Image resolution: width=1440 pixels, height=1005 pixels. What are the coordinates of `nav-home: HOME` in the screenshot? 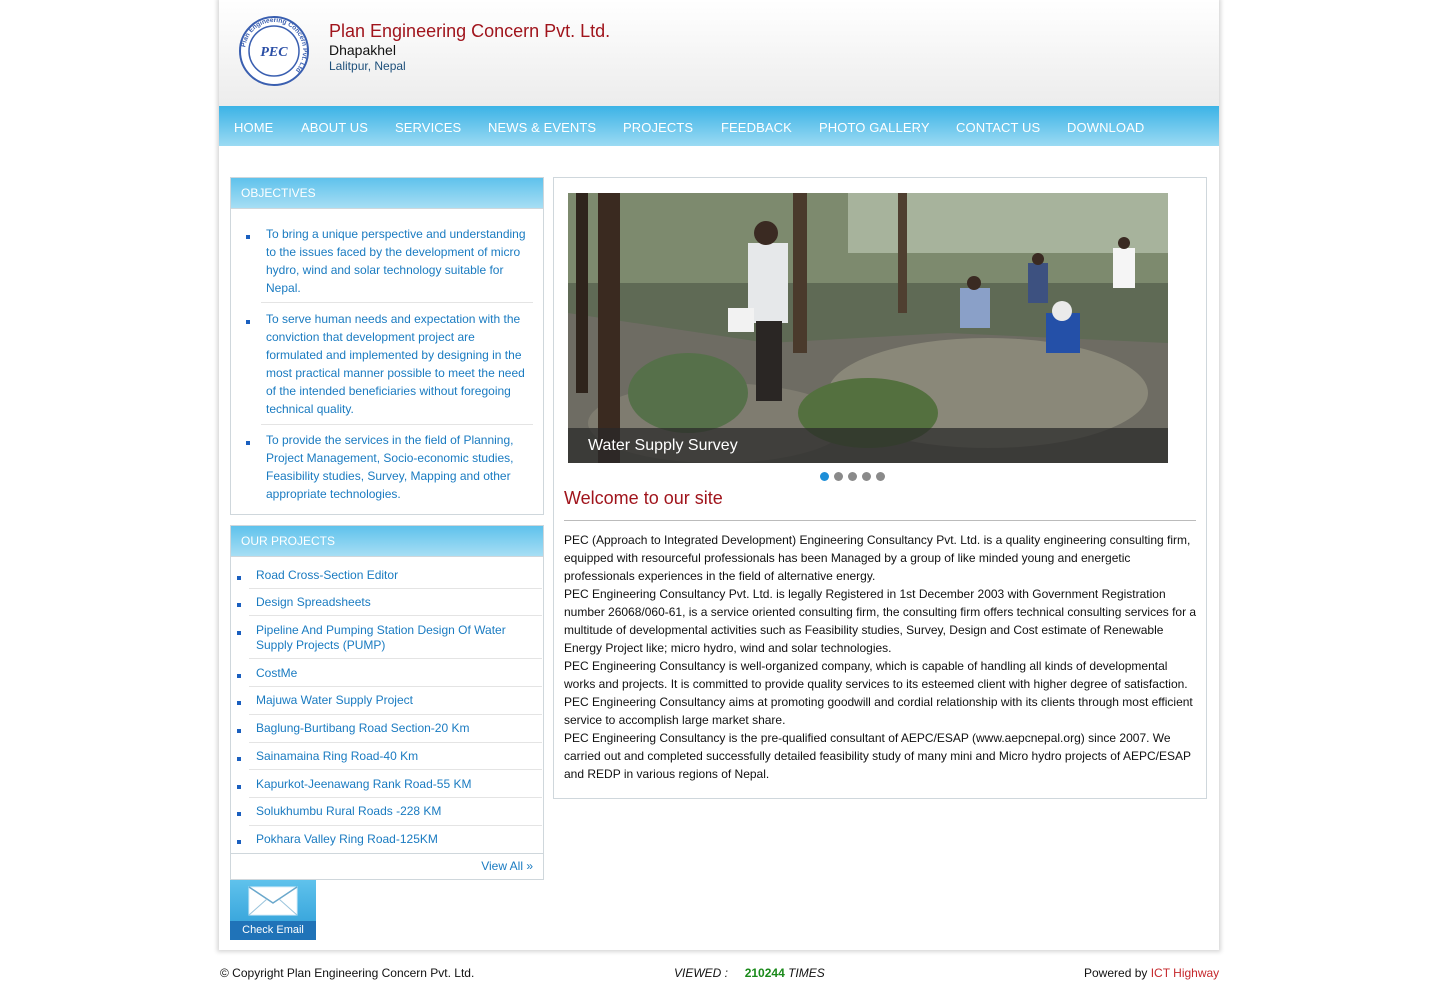 It's located at (253, 127).